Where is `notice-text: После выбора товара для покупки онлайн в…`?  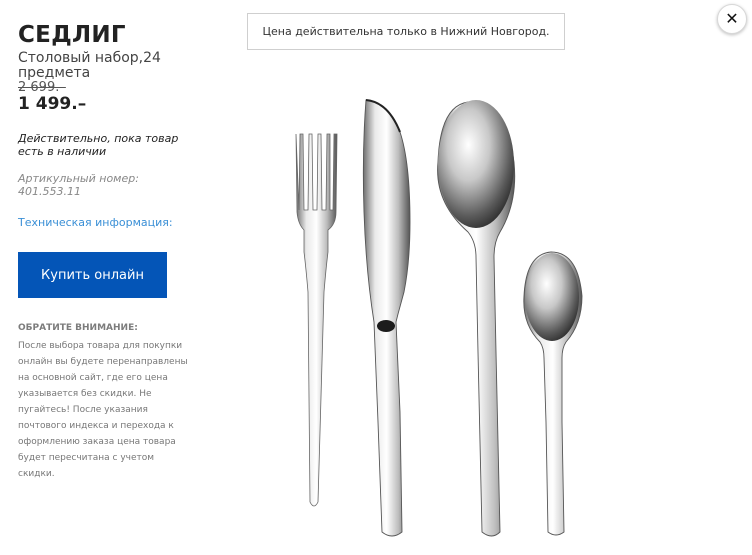 notice-text: После выбора товара для покупки онлайн в… is located at coordinates (103, 410).